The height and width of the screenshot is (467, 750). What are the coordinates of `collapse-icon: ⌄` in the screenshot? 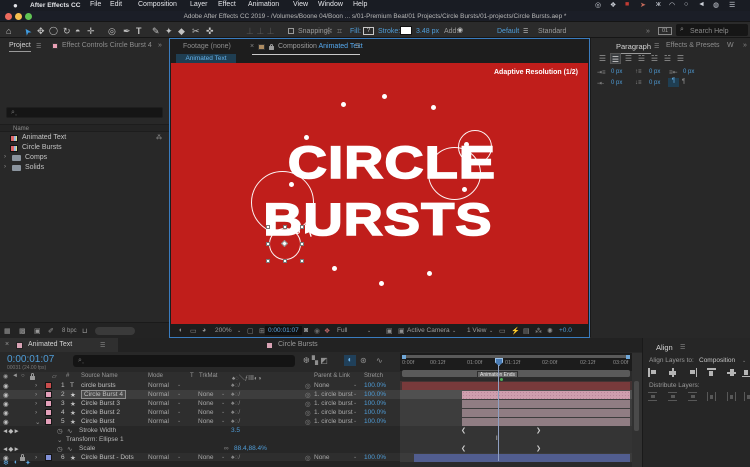 It's located at (37, 422).